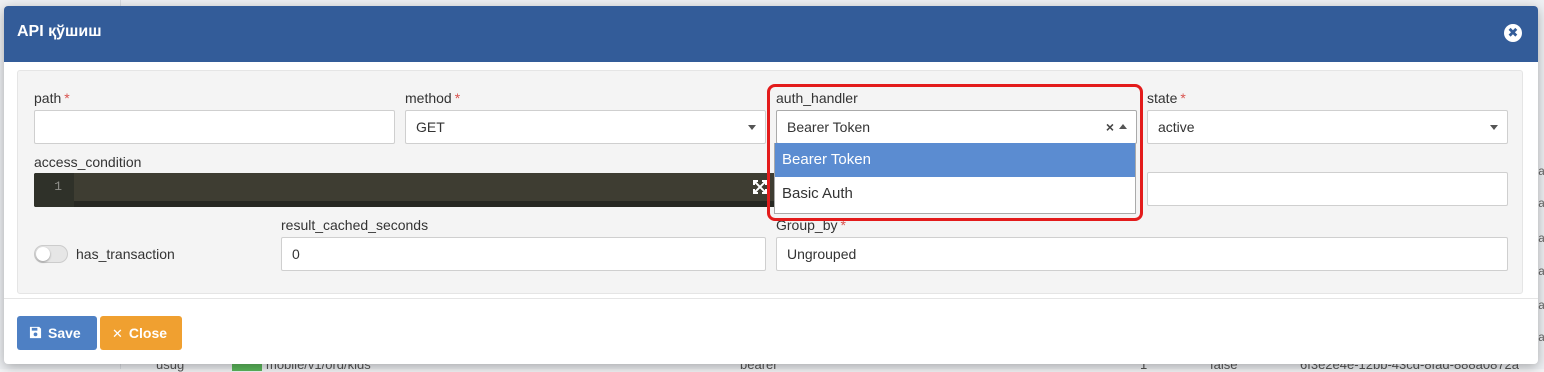 The height and width of the screenshot is (372, 1544). Describe the element at coordinates (54, 190) in the screenshot. I see `line-number: 1` at that location.